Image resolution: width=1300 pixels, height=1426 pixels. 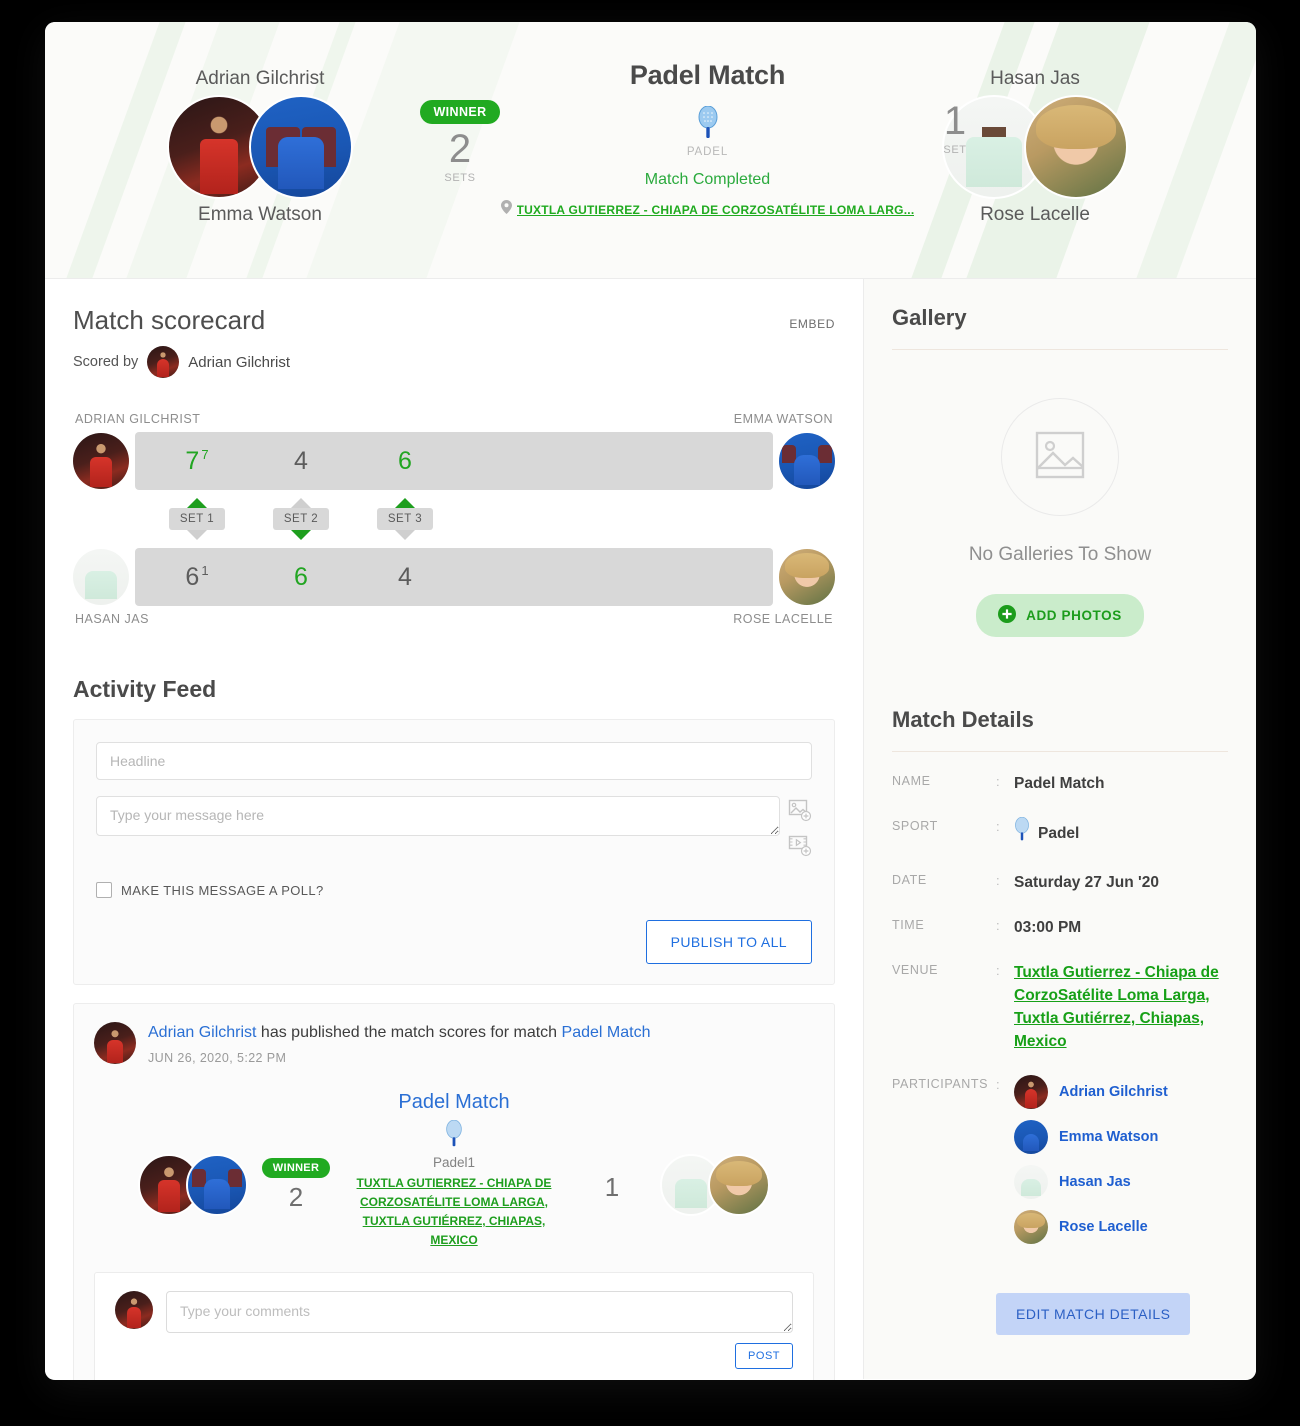 What do you see at coordinates (963, 719) in the screenshot?
I see `match-details-title: Match Details` at bounding box center [963, 719].